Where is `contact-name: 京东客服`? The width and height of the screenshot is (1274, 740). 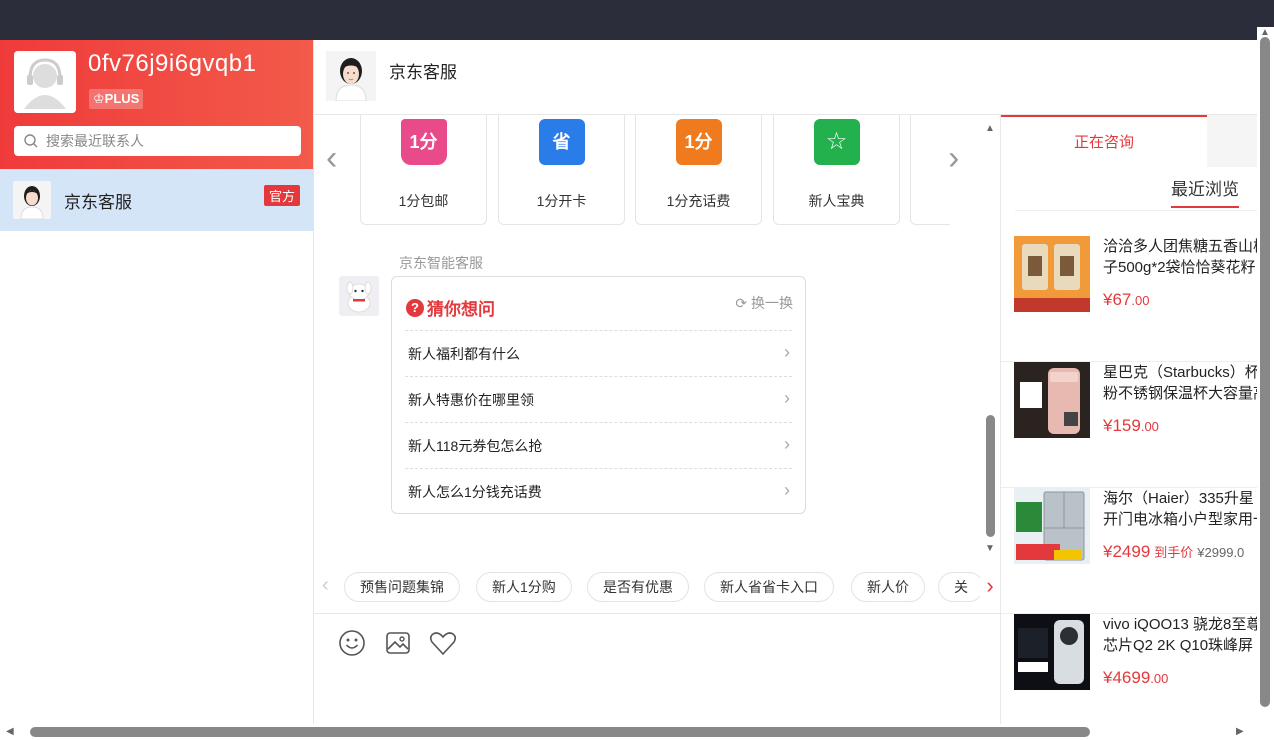
contact-name: 京东客服 is located at coordinates (98, 202).